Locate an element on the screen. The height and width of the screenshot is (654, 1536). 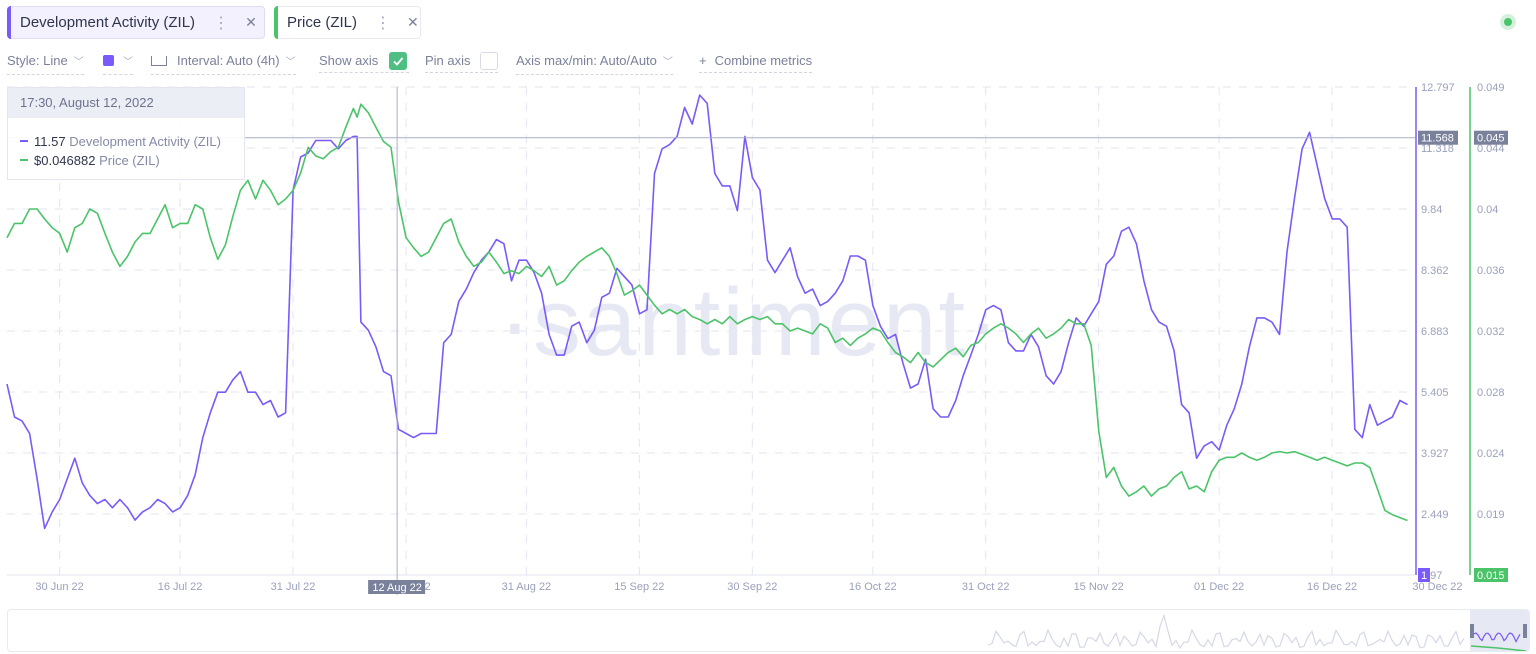
crosshair-dev-label: 11.568 is located at coordinates (1437, 139).